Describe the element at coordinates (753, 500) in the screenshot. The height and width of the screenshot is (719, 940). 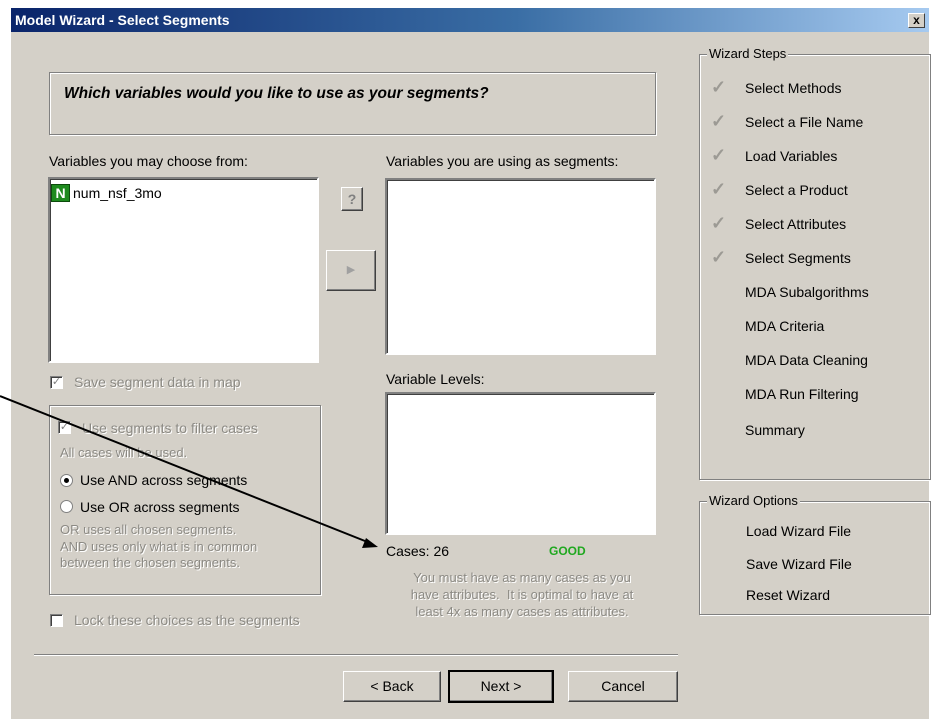
I see `wizard-options-title: Wizard Options` at that location.